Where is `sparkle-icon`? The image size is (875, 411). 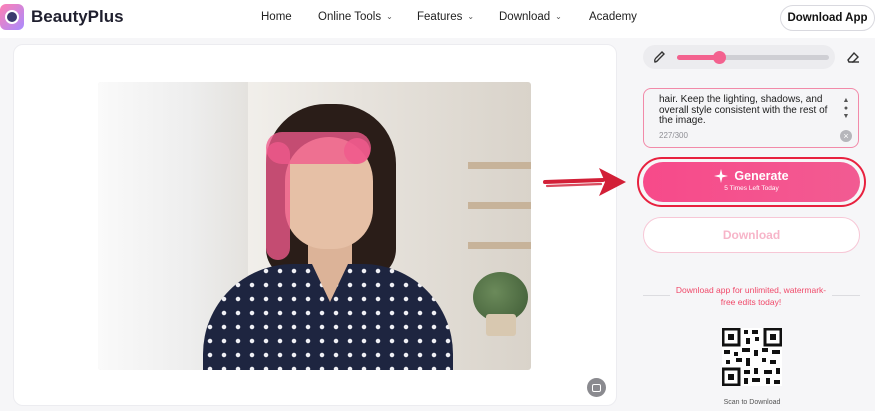 sparkle-icon is located at coordinates (721, 176).